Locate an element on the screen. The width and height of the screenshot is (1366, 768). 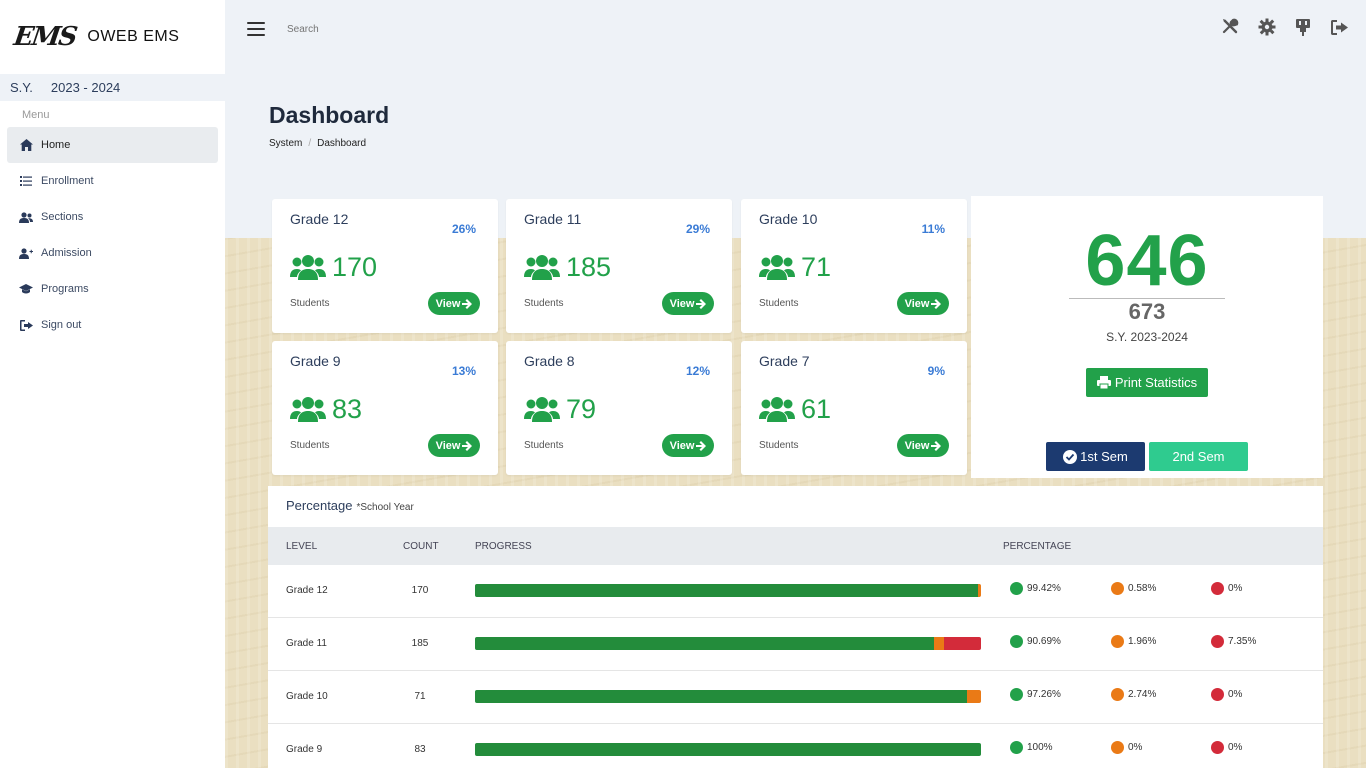
plug-icon is located at coordinates (1303, 27).